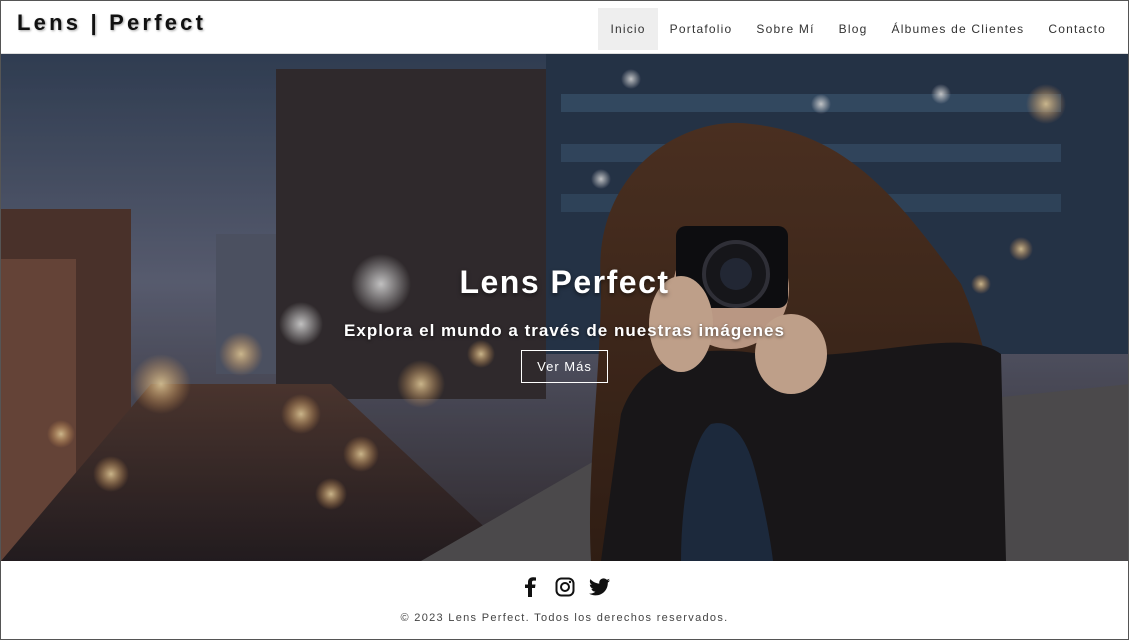  I want to click on nav-item-blog: Blog, so click(853, 29).